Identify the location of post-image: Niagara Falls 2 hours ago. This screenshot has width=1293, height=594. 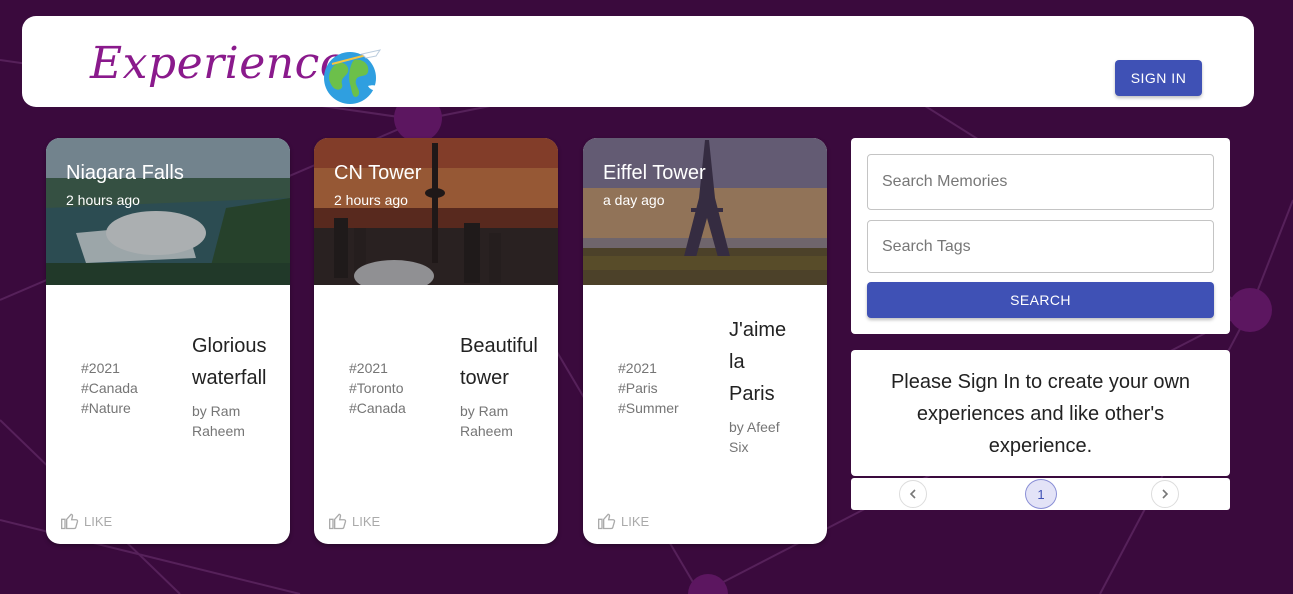
(168, 211).